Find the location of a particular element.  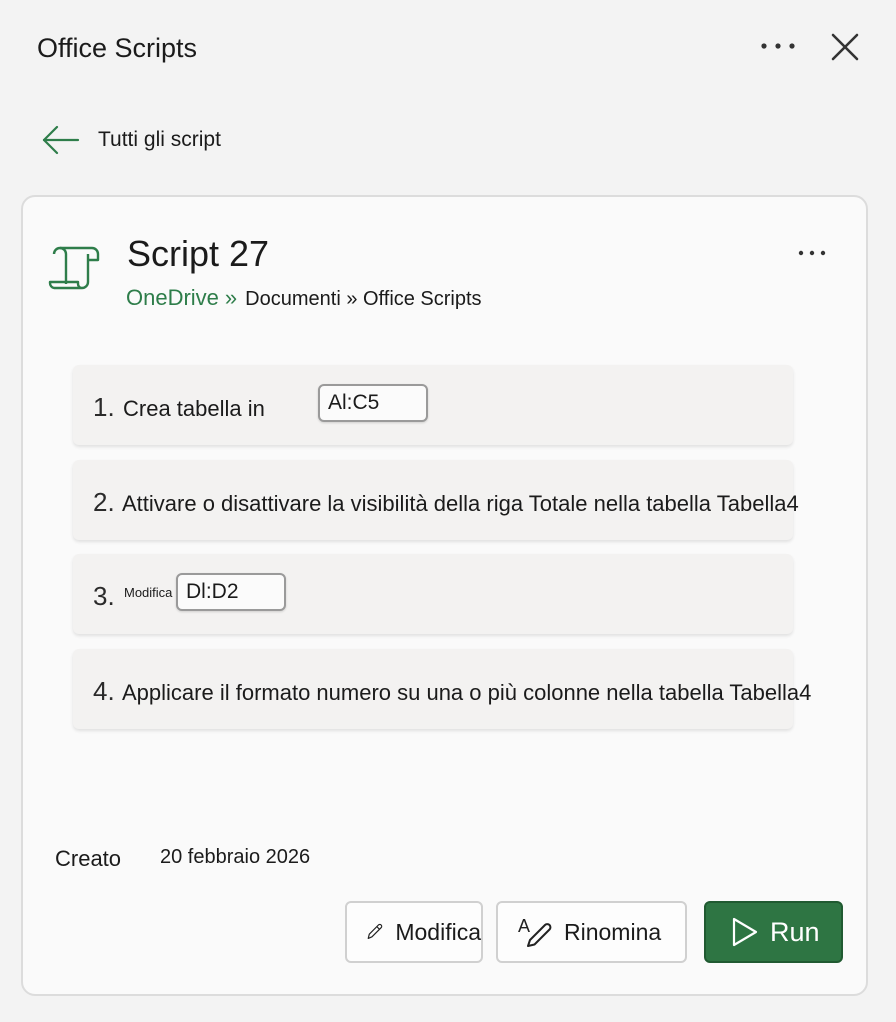

script-more-options-button is located at coordinates (812, 253).